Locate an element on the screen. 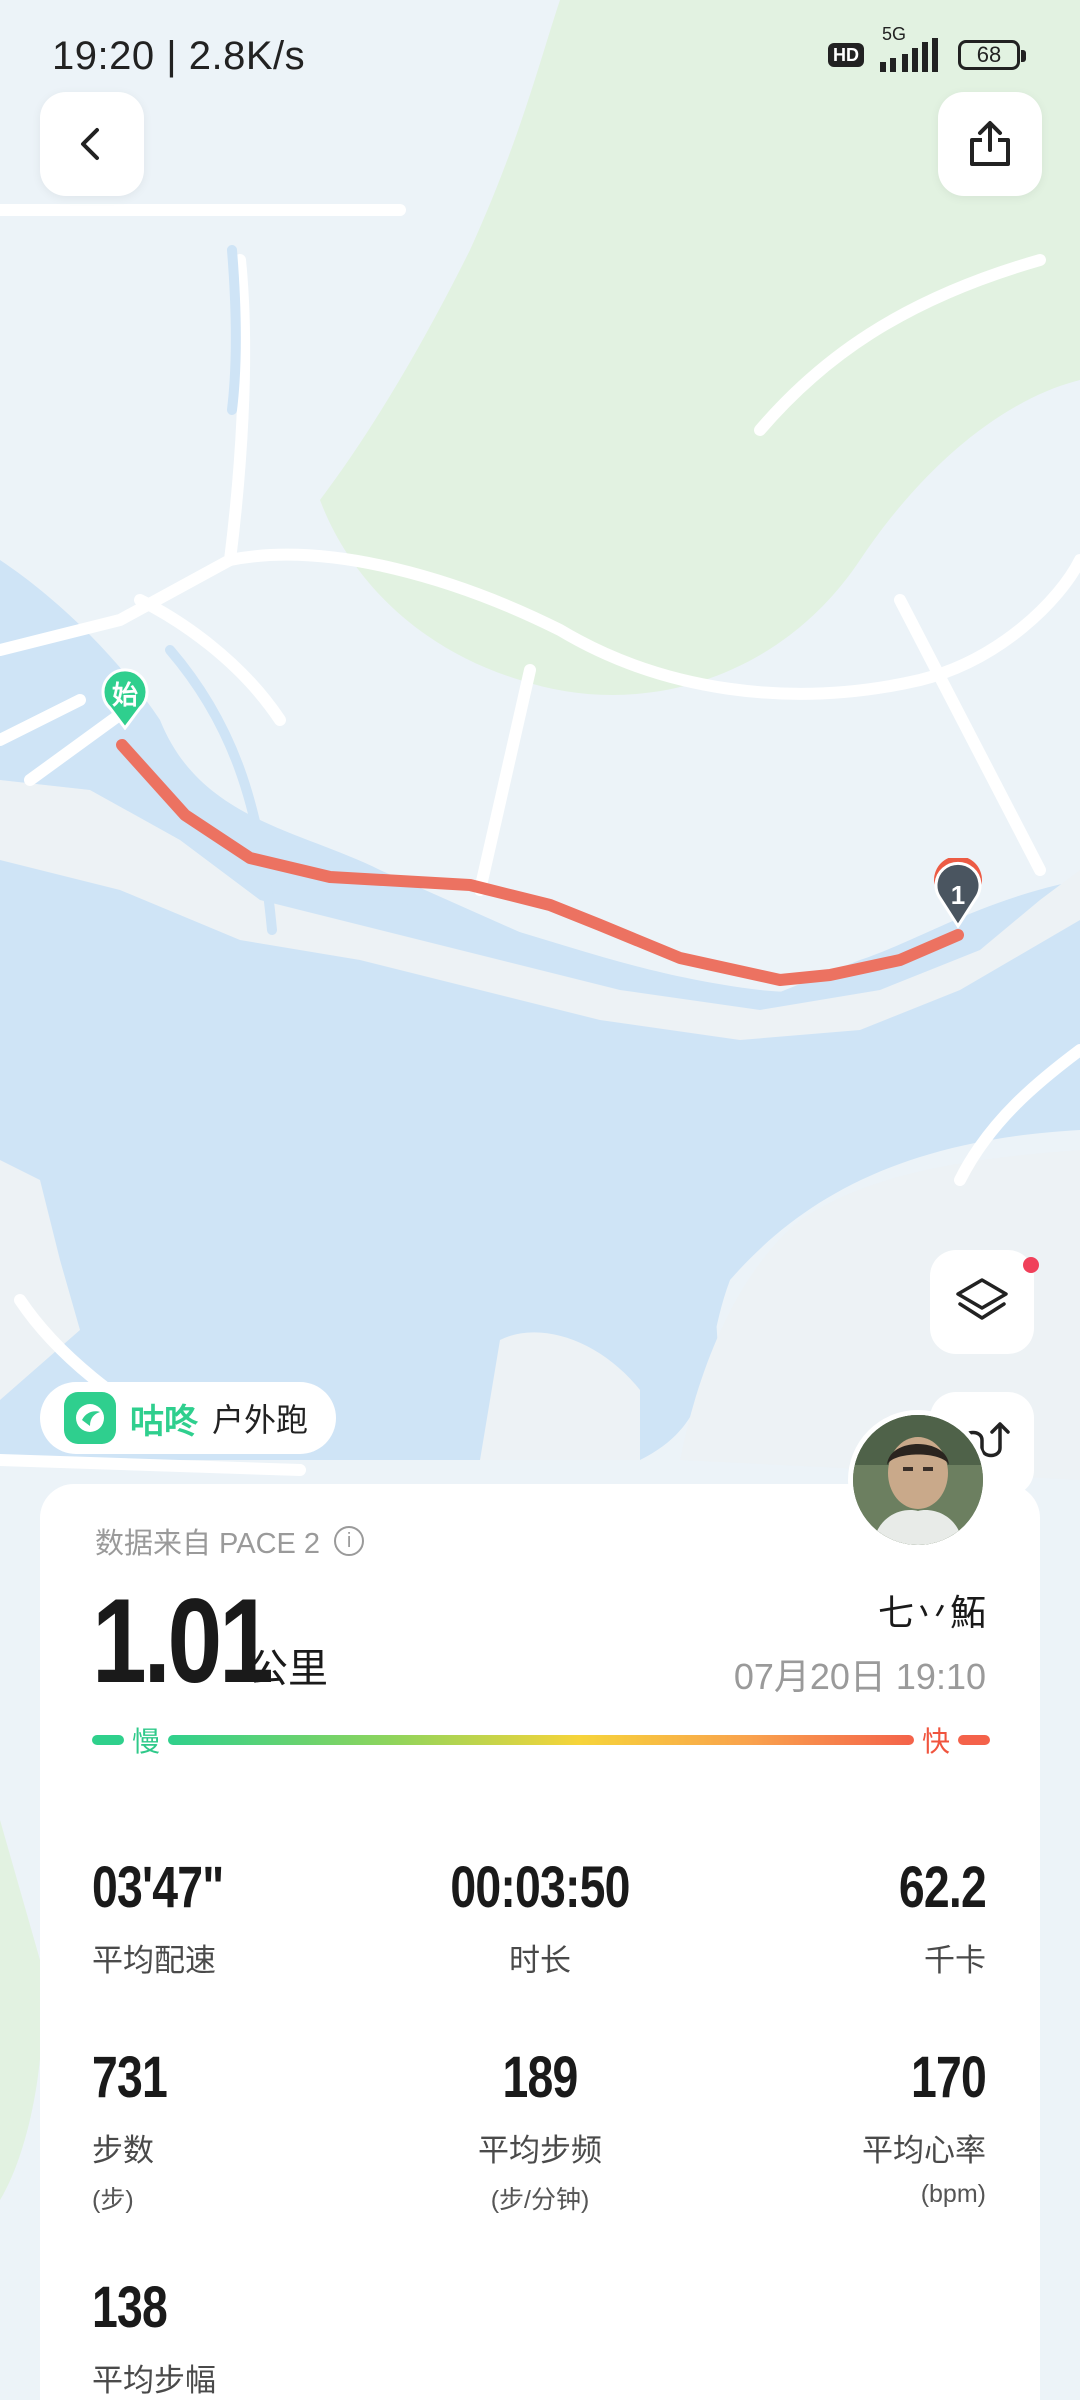 This screenshot has width=1080, height=2400. avatar is located at coordinates (918, 1480).